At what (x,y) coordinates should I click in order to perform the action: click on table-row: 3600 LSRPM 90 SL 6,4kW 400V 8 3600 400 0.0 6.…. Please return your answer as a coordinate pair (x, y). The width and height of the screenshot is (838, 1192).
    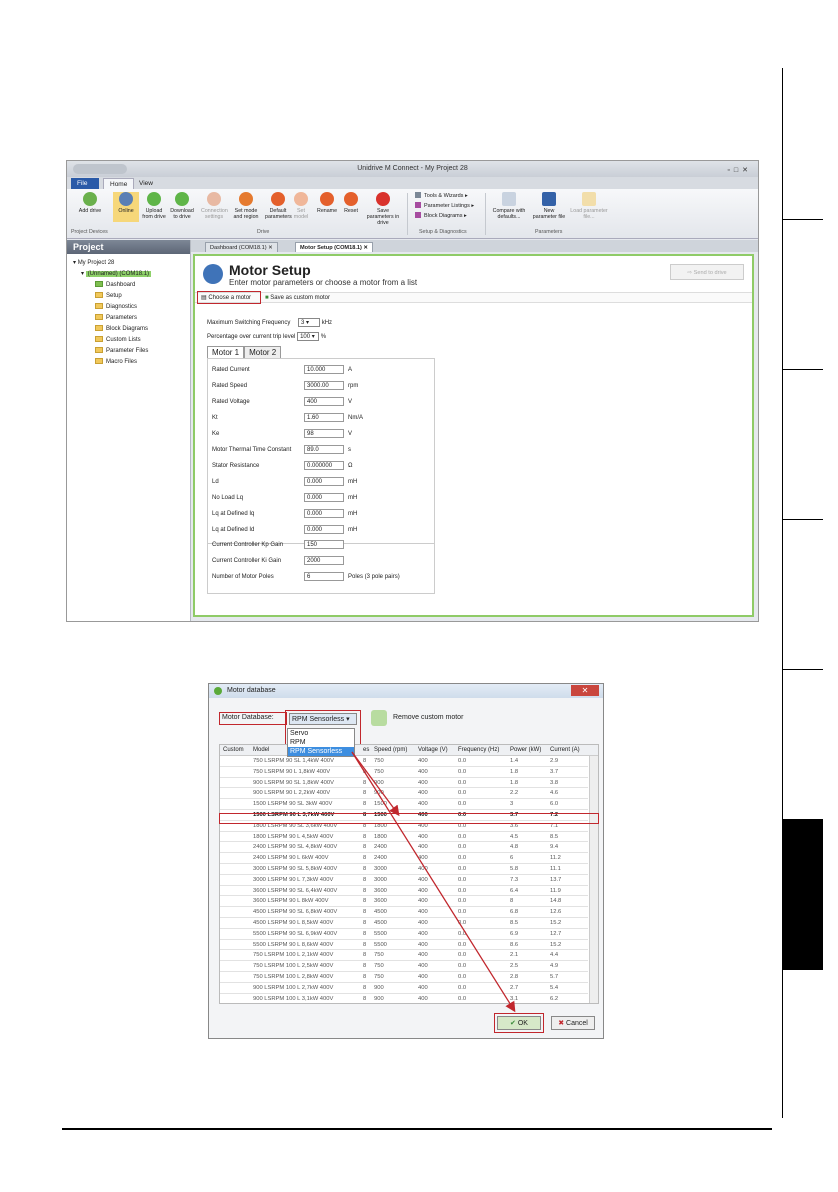
    Looking at the image, I should click on (404, 891).